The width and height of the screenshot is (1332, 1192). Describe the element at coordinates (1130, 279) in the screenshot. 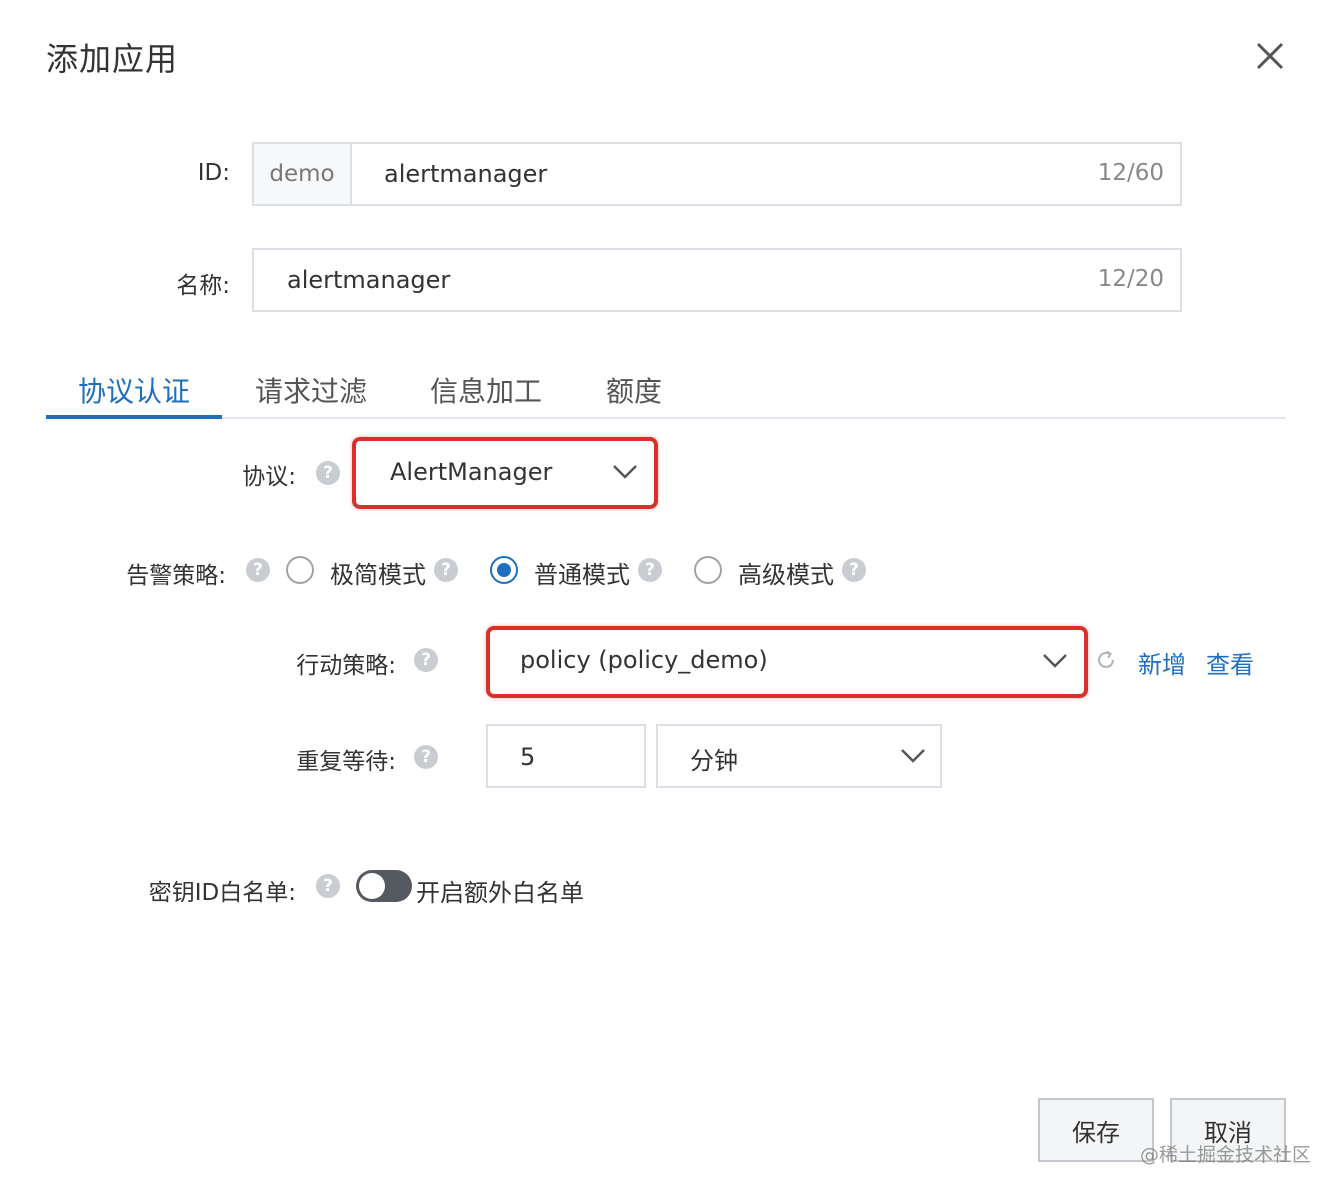

I see `name-counter: 12/20` at that location.